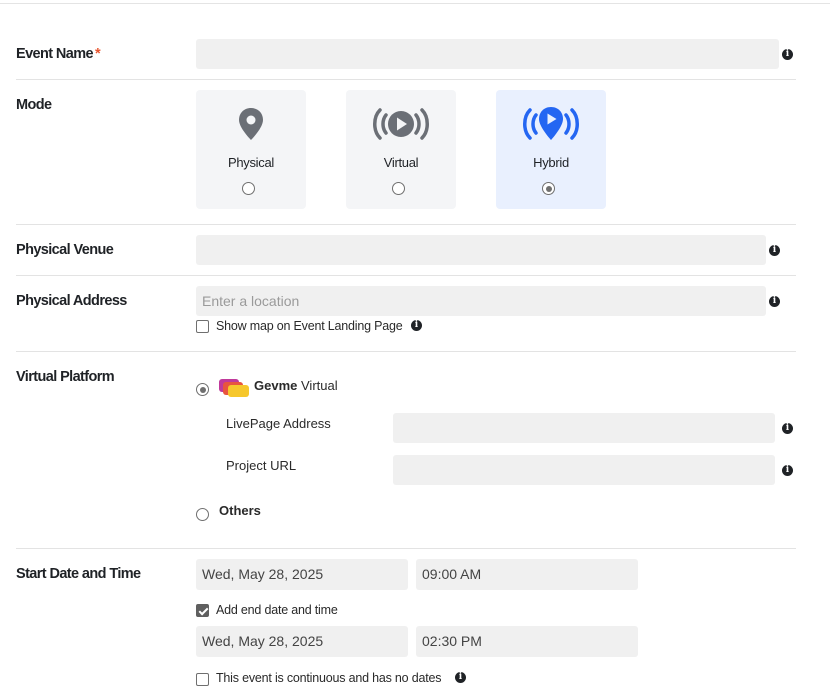 The height and width of the screenshot is (696, 830). What do you see at coordinates (278, 423) in the screenshot?
I see `livepage-address-label: LivePage Address` at bounding box center [278, 423].